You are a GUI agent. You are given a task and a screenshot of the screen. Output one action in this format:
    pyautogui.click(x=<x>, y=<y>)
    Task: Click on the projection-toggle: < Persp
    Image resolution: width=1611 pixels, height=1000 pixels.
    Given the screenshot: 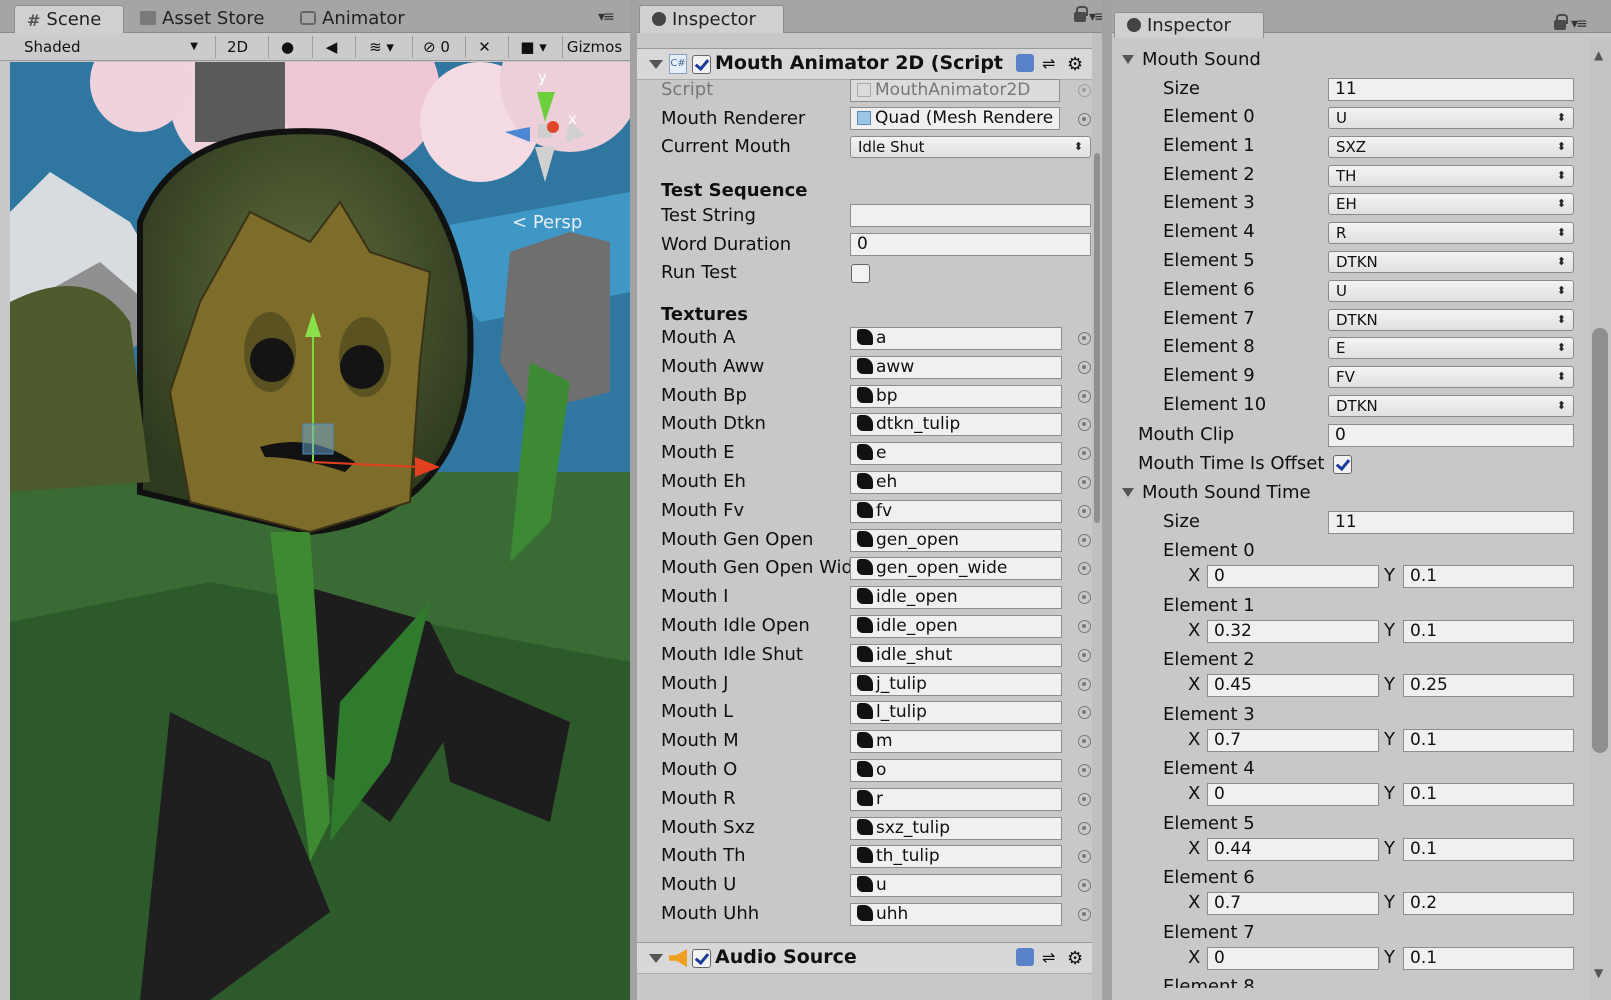 What is the action you would take?
    pyautogui.click(x=547, y=222)
    